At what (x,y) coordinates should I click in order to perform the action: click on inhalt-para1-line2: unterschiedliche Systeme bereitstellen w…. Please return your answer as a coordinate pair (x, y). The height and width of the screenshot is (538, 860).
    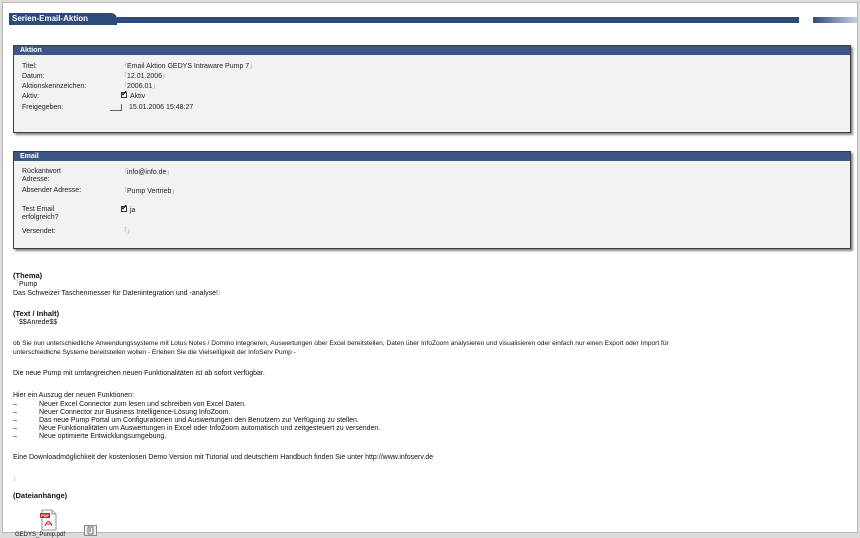
    Looking at the image, I should click on (154, 352).